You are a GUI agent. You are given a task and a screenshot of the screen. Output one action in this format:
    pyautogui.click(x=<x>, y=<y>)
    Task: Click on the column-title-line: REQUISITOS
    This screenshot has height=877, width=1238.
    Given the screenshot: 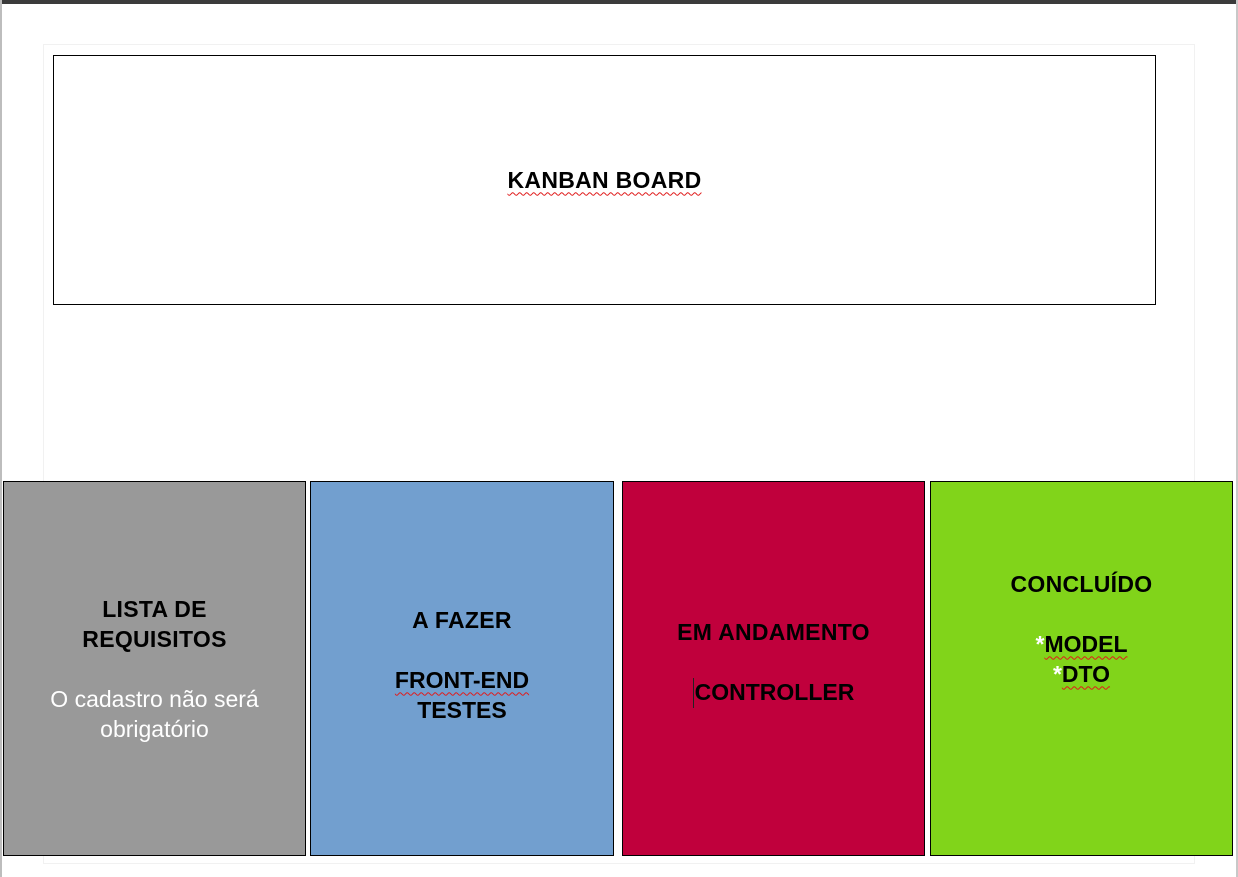 What is the action you would take?
    pyautogui.click(x=154, y=638)
    